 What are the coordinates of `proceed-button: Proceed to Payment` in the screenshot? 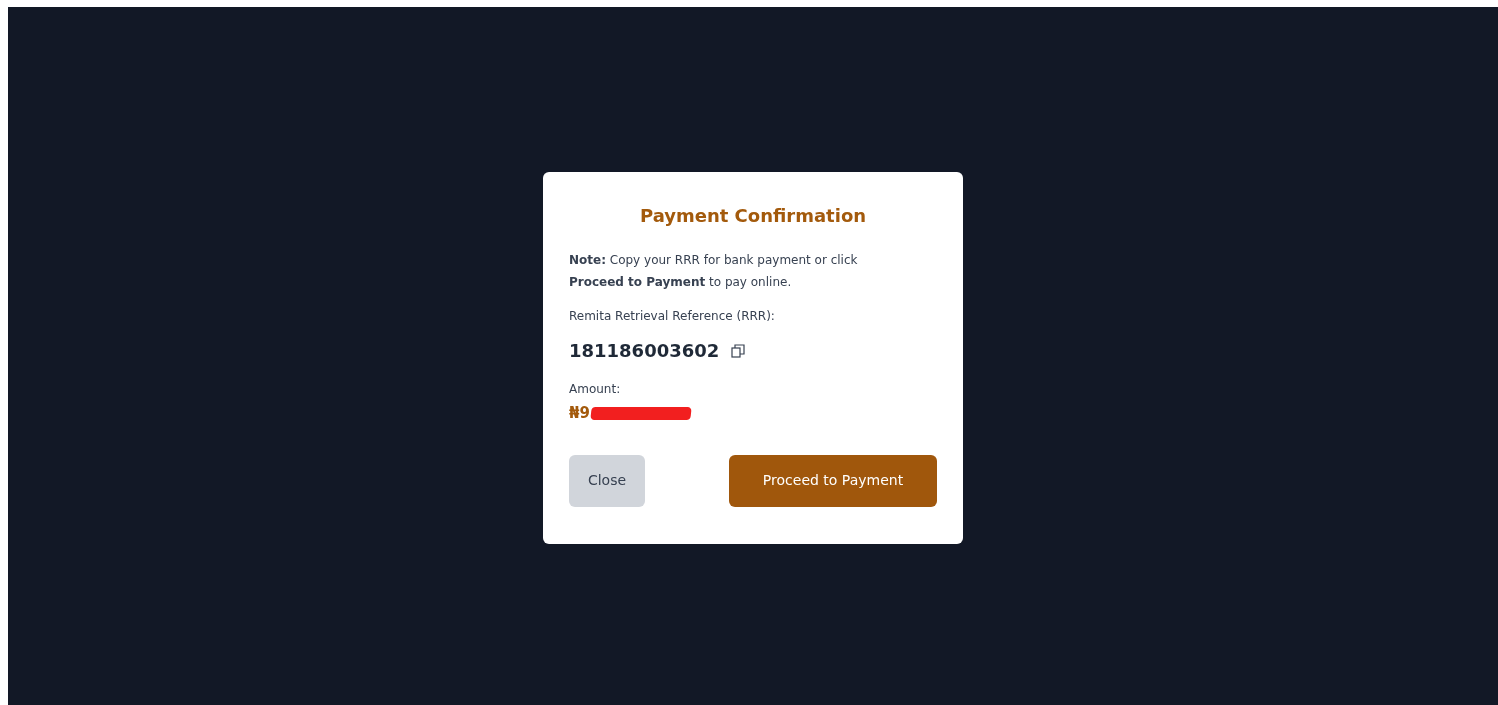 It's located at (833, 480).